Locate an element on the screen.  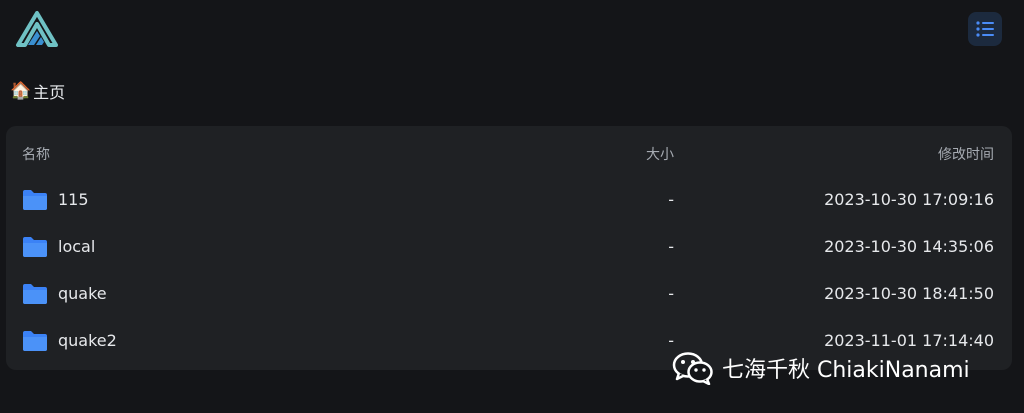
file-name: 115 is located at coordinates (73, 199).